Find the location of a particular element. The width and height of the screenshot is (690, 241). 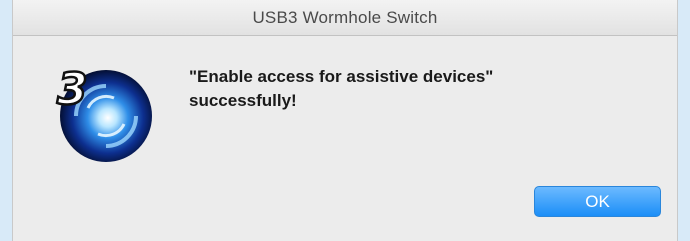

message-line-1: "Enable access for assistive devices" is located at coordinates (341, 76).